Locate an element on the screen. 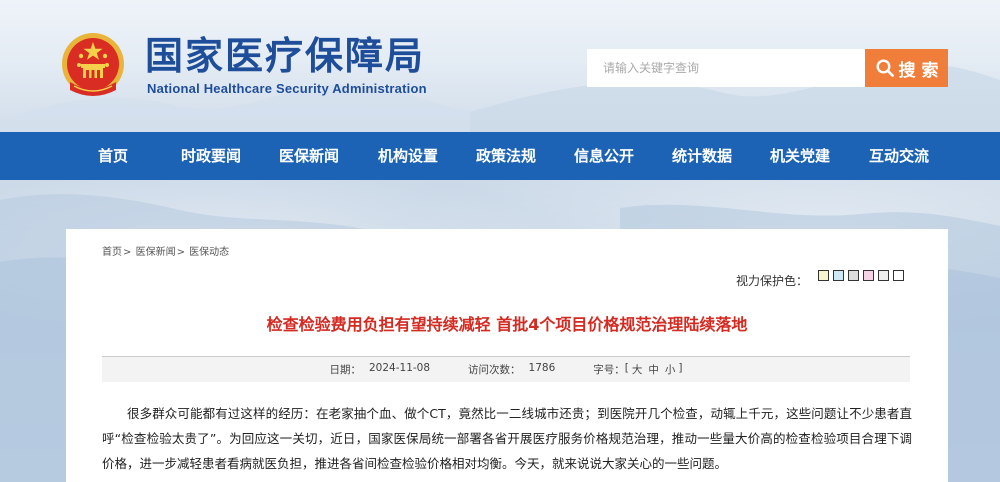 The height and width of the screenshot is (482, 1000). swatch-light-gray is located at coordinates (883, 275).